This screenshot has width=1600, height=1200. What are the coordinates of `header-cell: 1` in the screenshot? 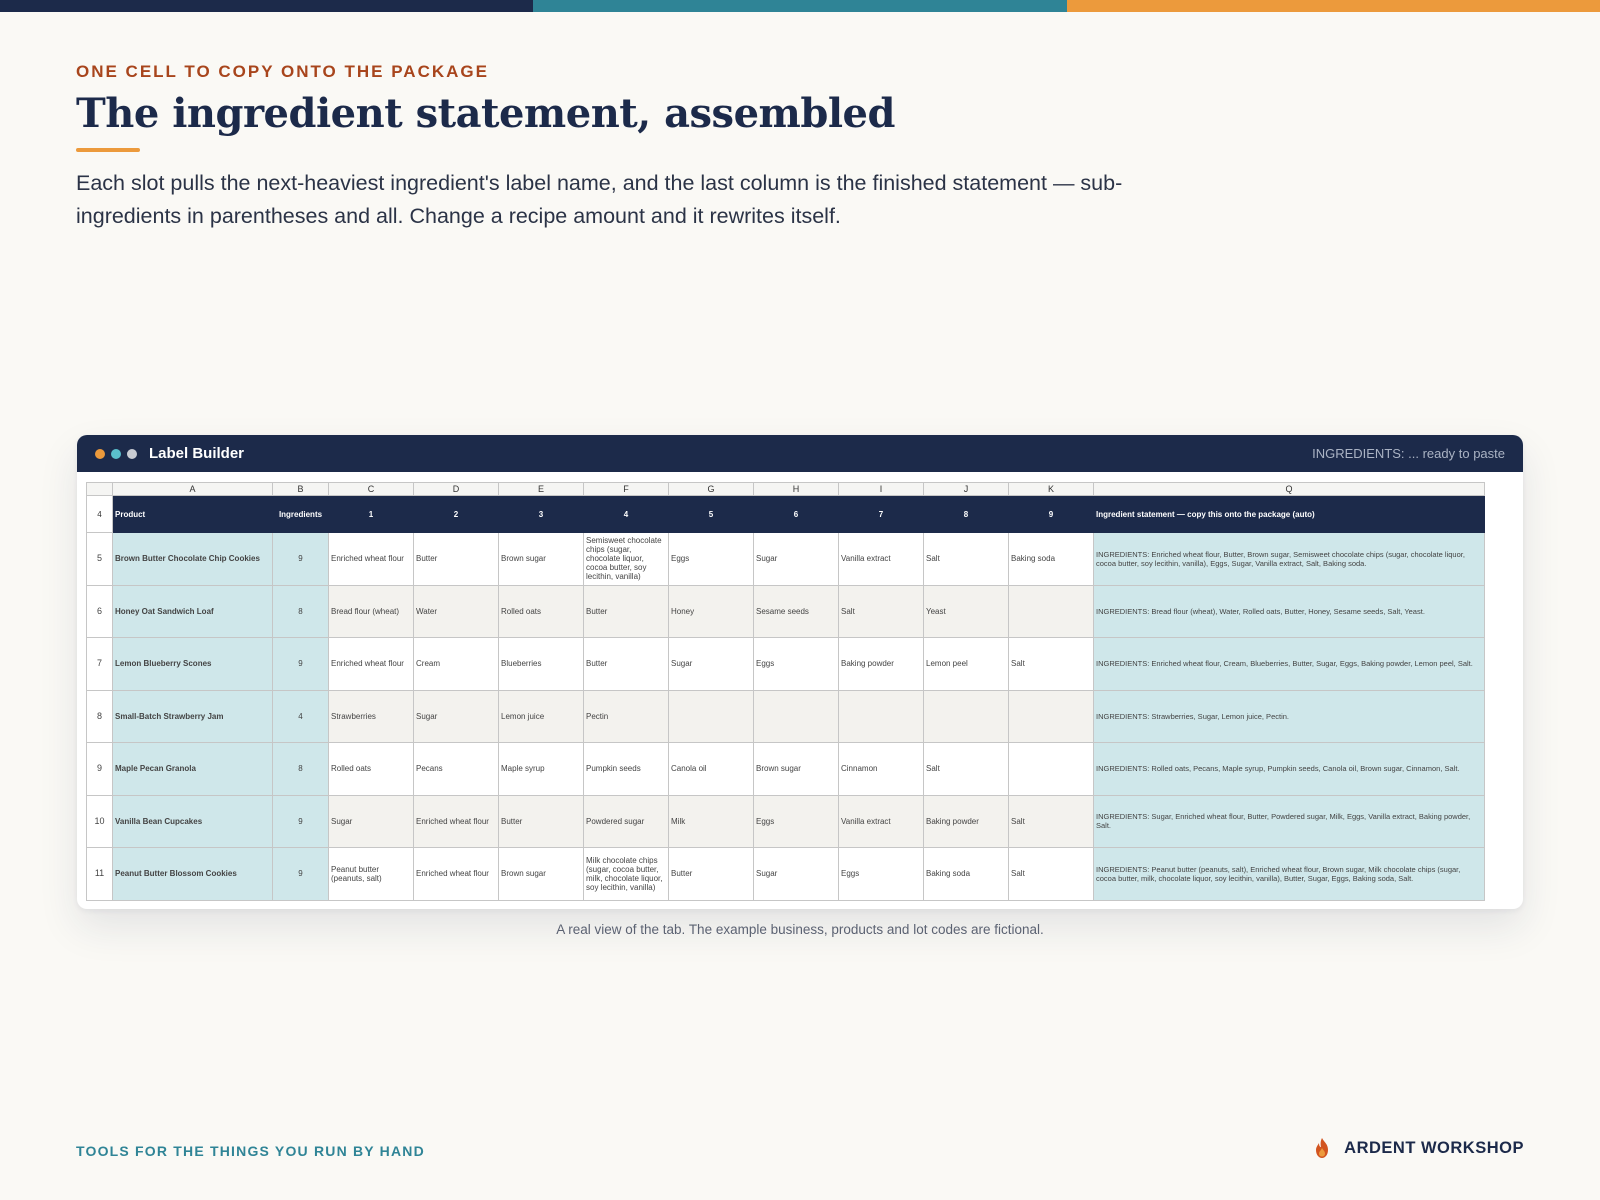 It's located at (371, 514).